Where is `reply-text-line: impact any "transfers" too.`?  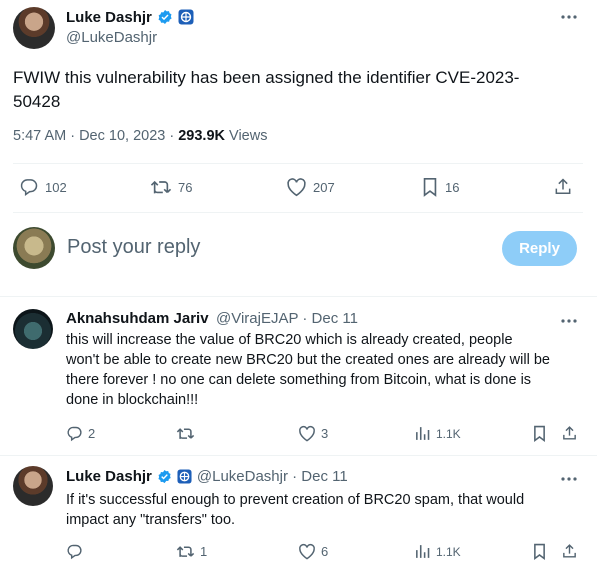
reply-text-line: impact any "transfers" too. is located at coordinates (151, 520).